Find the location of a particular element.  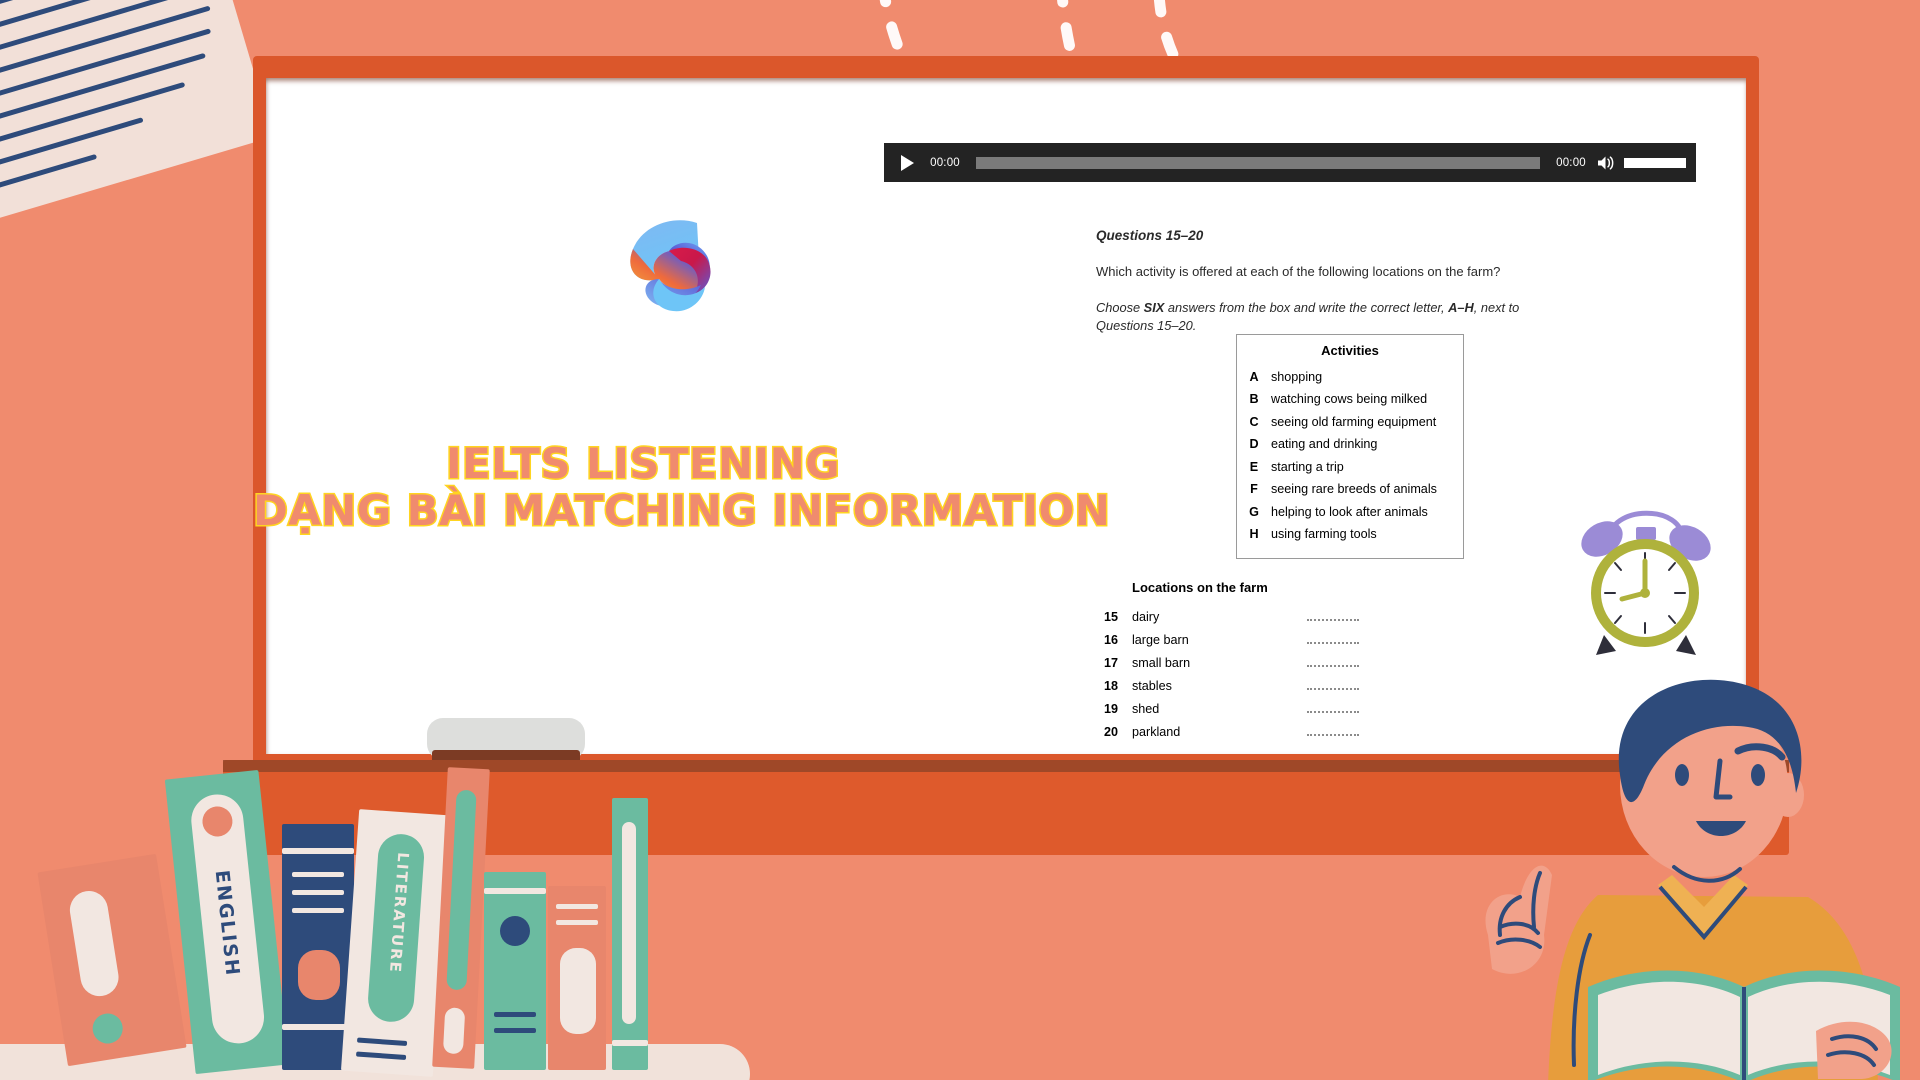

activity-letter: G is located at coordinates (1254, 511).